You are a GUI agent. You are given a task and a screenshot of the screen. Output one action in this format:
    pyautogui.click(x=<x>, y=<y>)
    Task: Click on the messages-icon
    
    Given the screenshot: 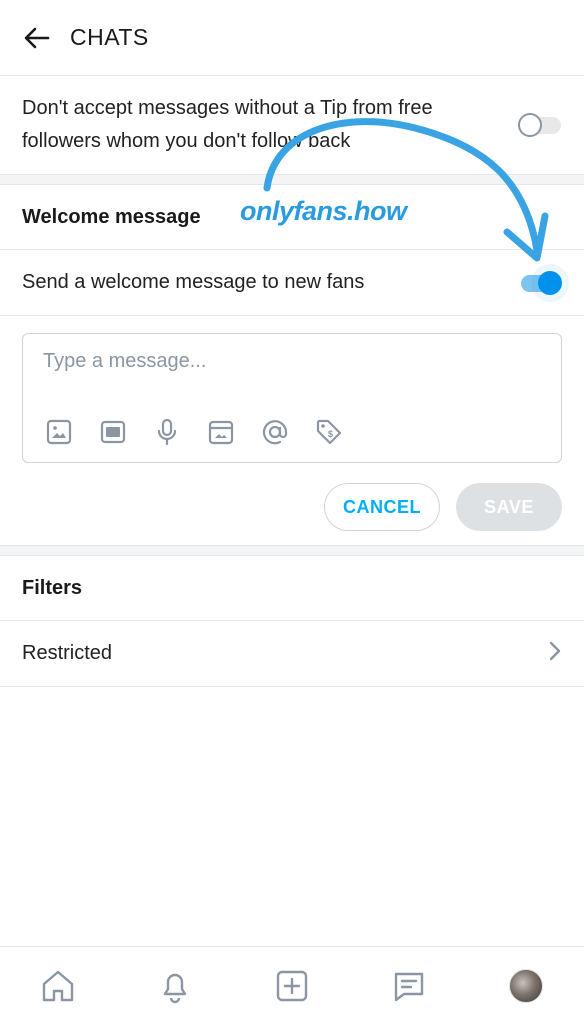 What is the action you would take?
    pyautogui.click(x=409, y=986)
    